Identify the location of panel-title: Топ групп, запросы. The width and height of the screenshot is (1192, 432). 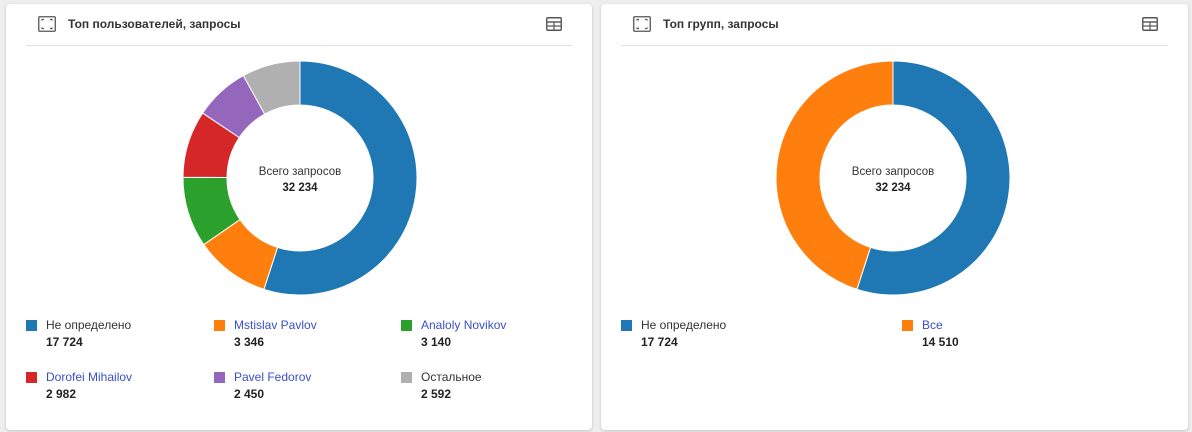
(721, 24).